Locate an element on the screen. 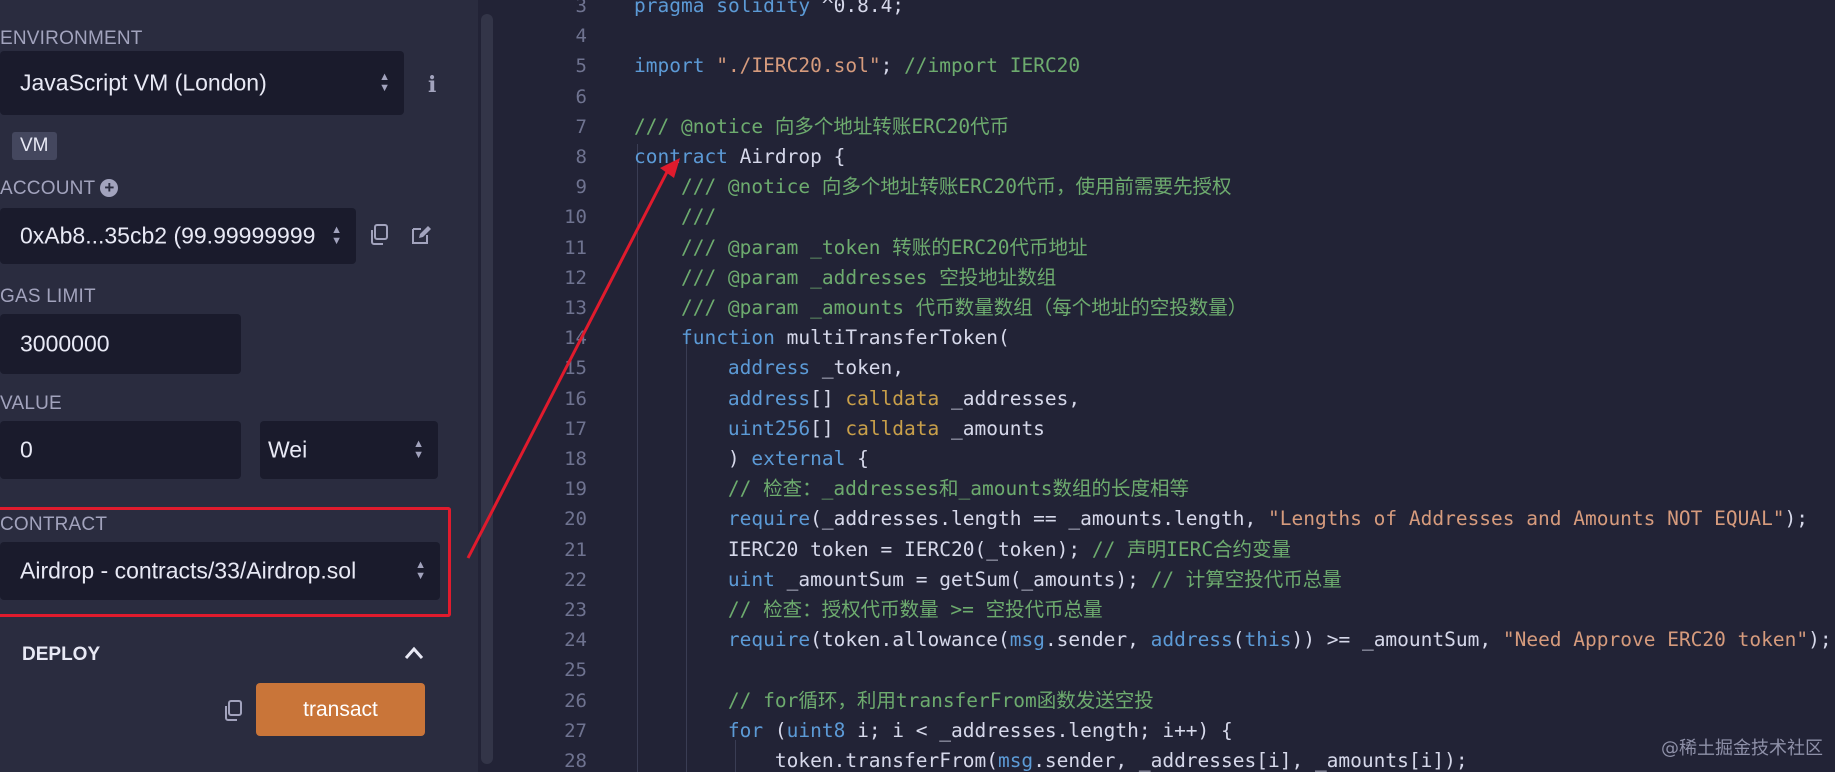  value-unit: Wei is located at coordinates (288, 449).